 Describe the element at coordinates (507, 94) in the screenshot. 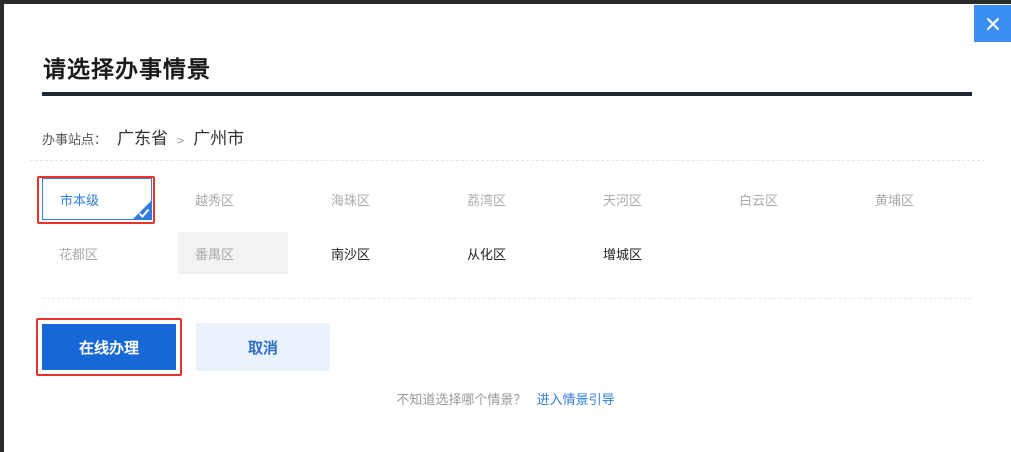

I see `title-underline` at that location.